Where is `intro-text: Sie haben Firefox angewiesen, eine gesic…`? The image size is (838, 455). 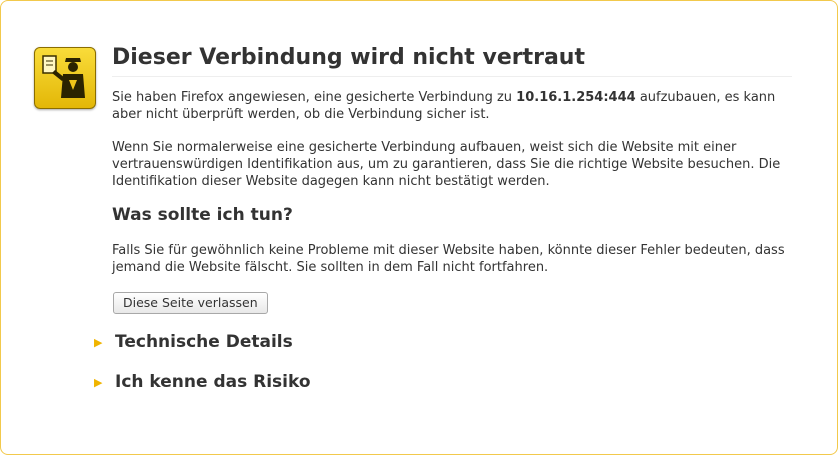 intro-text: Sie haben Firefox angewiesen, eine gesic… is located at coordinates (452, 106).